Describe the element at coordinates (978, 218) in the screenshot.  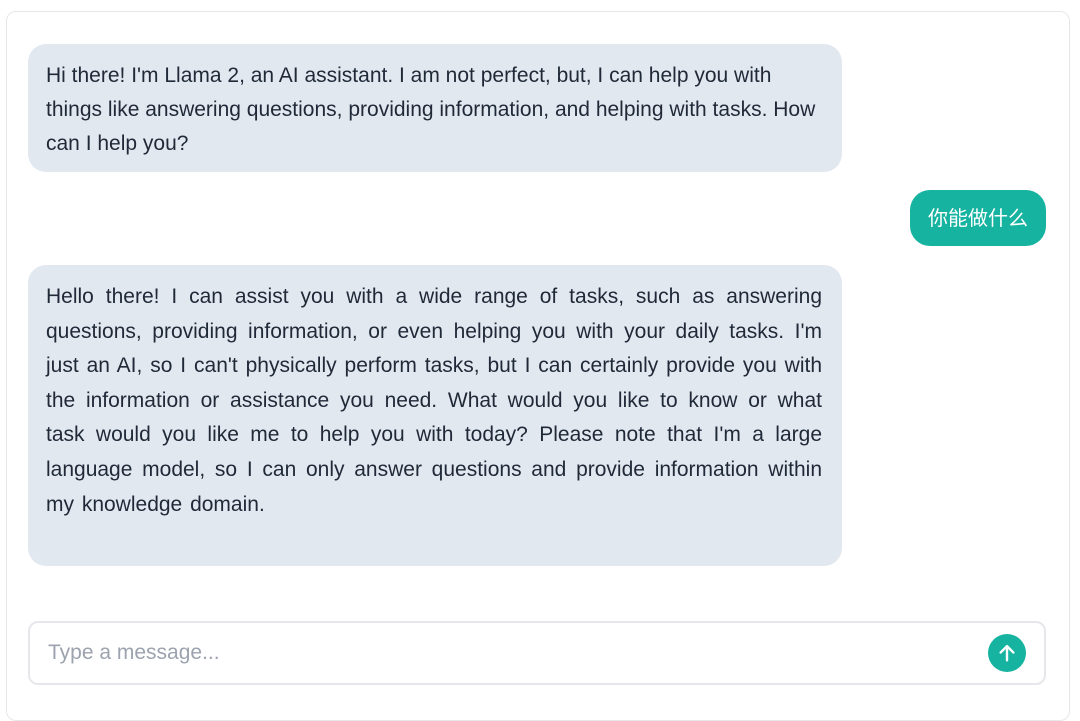
I see `user-message: 你能做什么` at that location.